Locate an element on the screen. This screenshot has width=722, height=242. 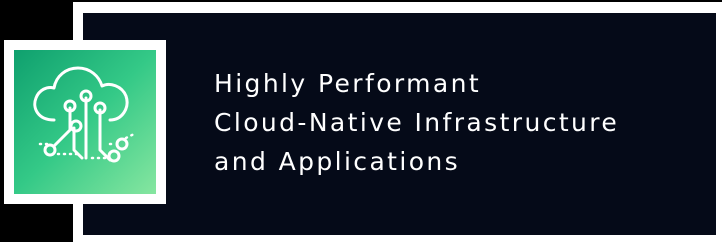
icon-tile is located at coordinates (85, 122).